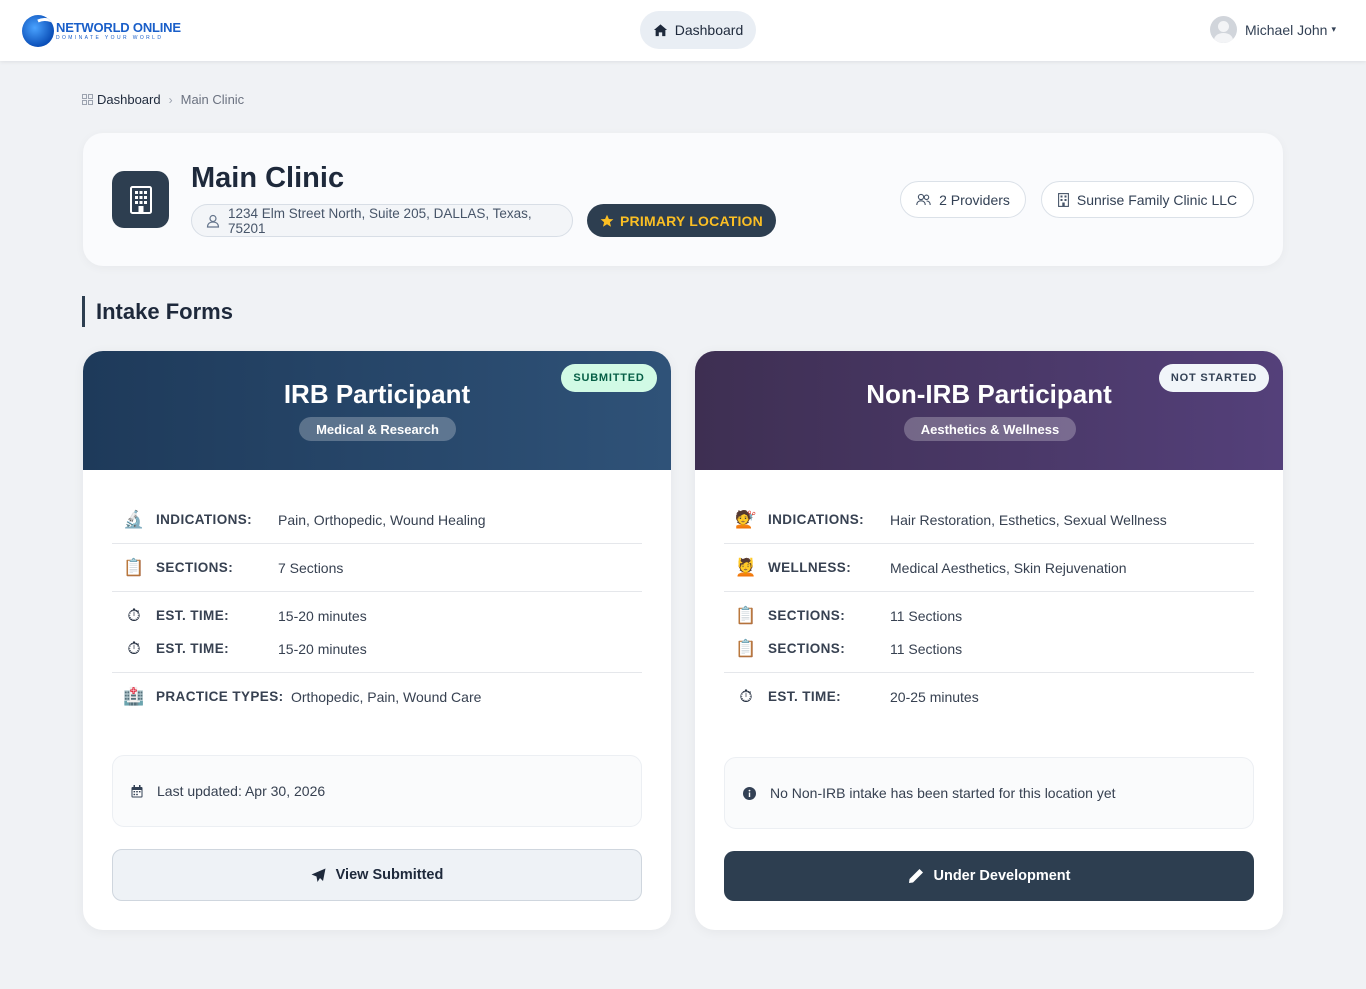 This screenshot has height=989, width=1366. Describe the element at coordinates (140, 199) in the screenshot. I see `building-icon` at that location.